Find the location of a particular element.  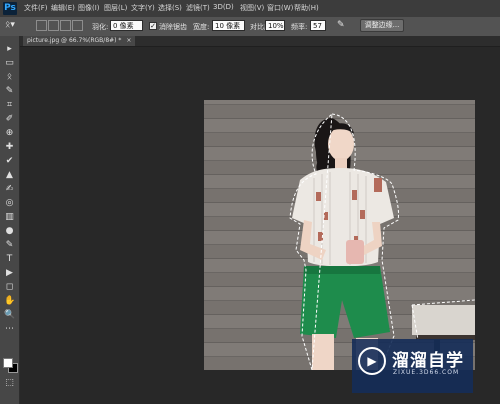

antialias-checkbox: ✓ is located at coordinates (153, 26).